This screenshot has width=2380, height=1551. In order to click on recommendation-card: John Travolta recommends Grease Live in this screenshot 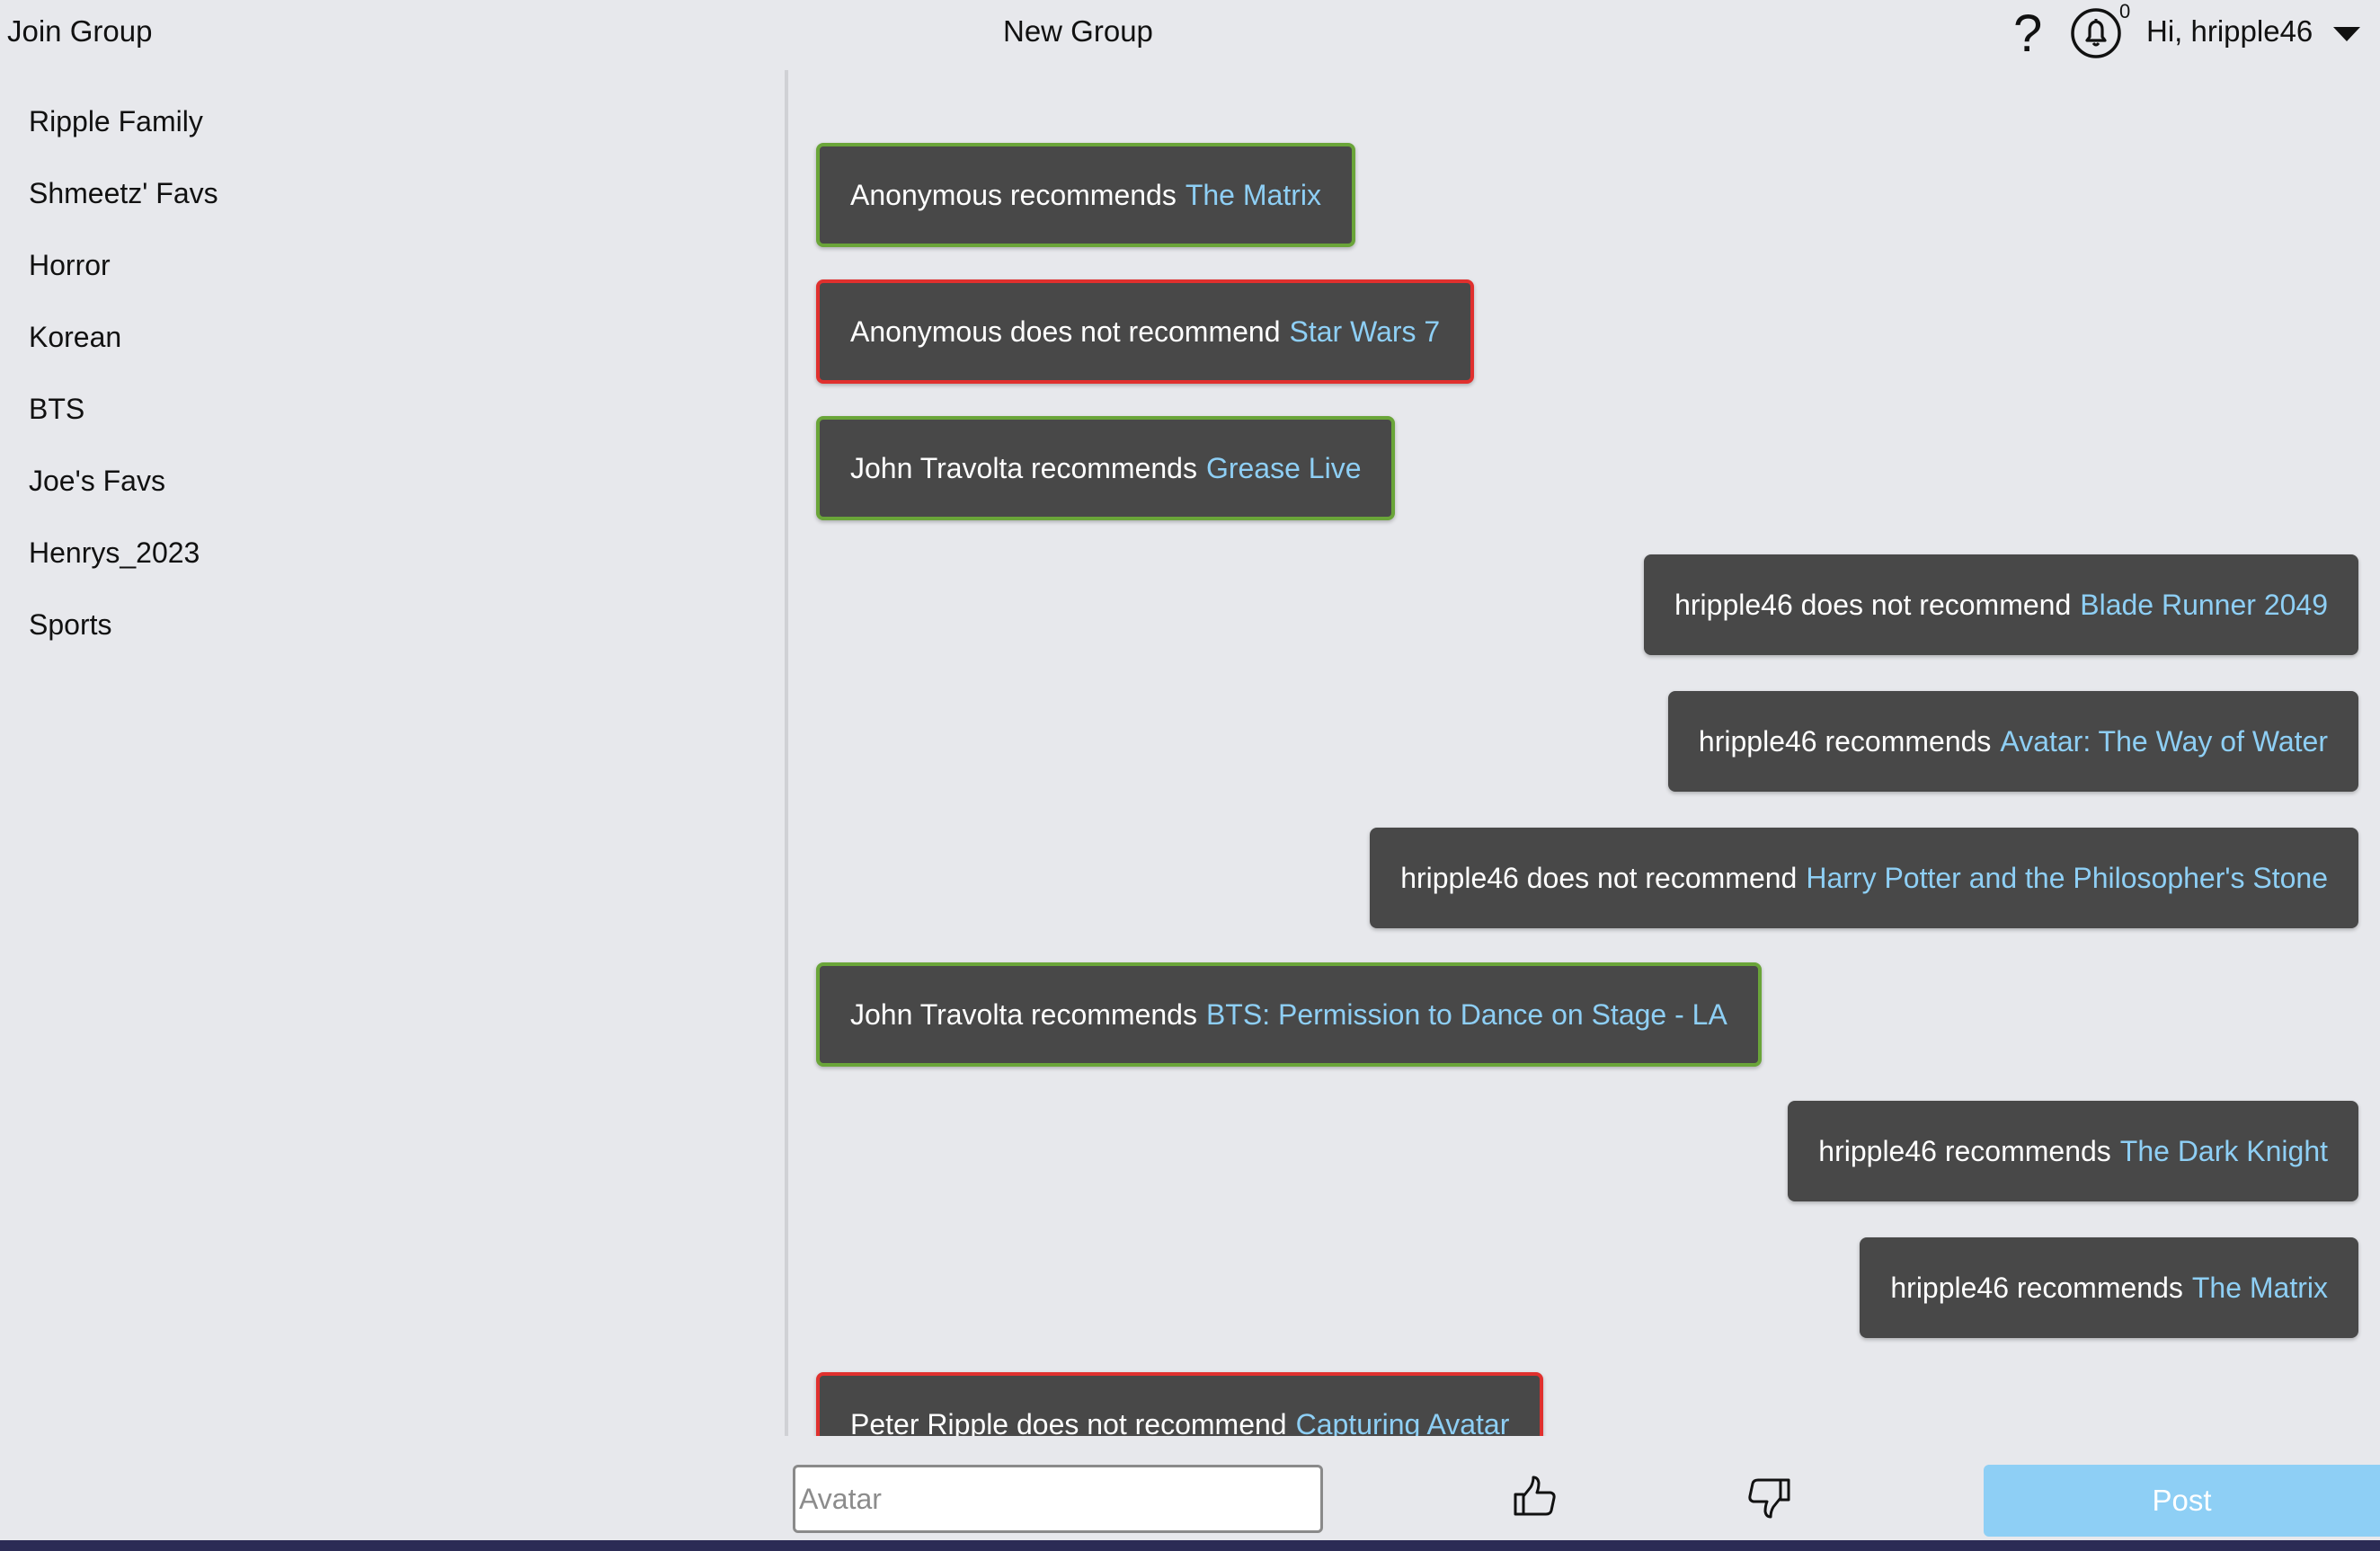, I will do `click(1106, 468)`.